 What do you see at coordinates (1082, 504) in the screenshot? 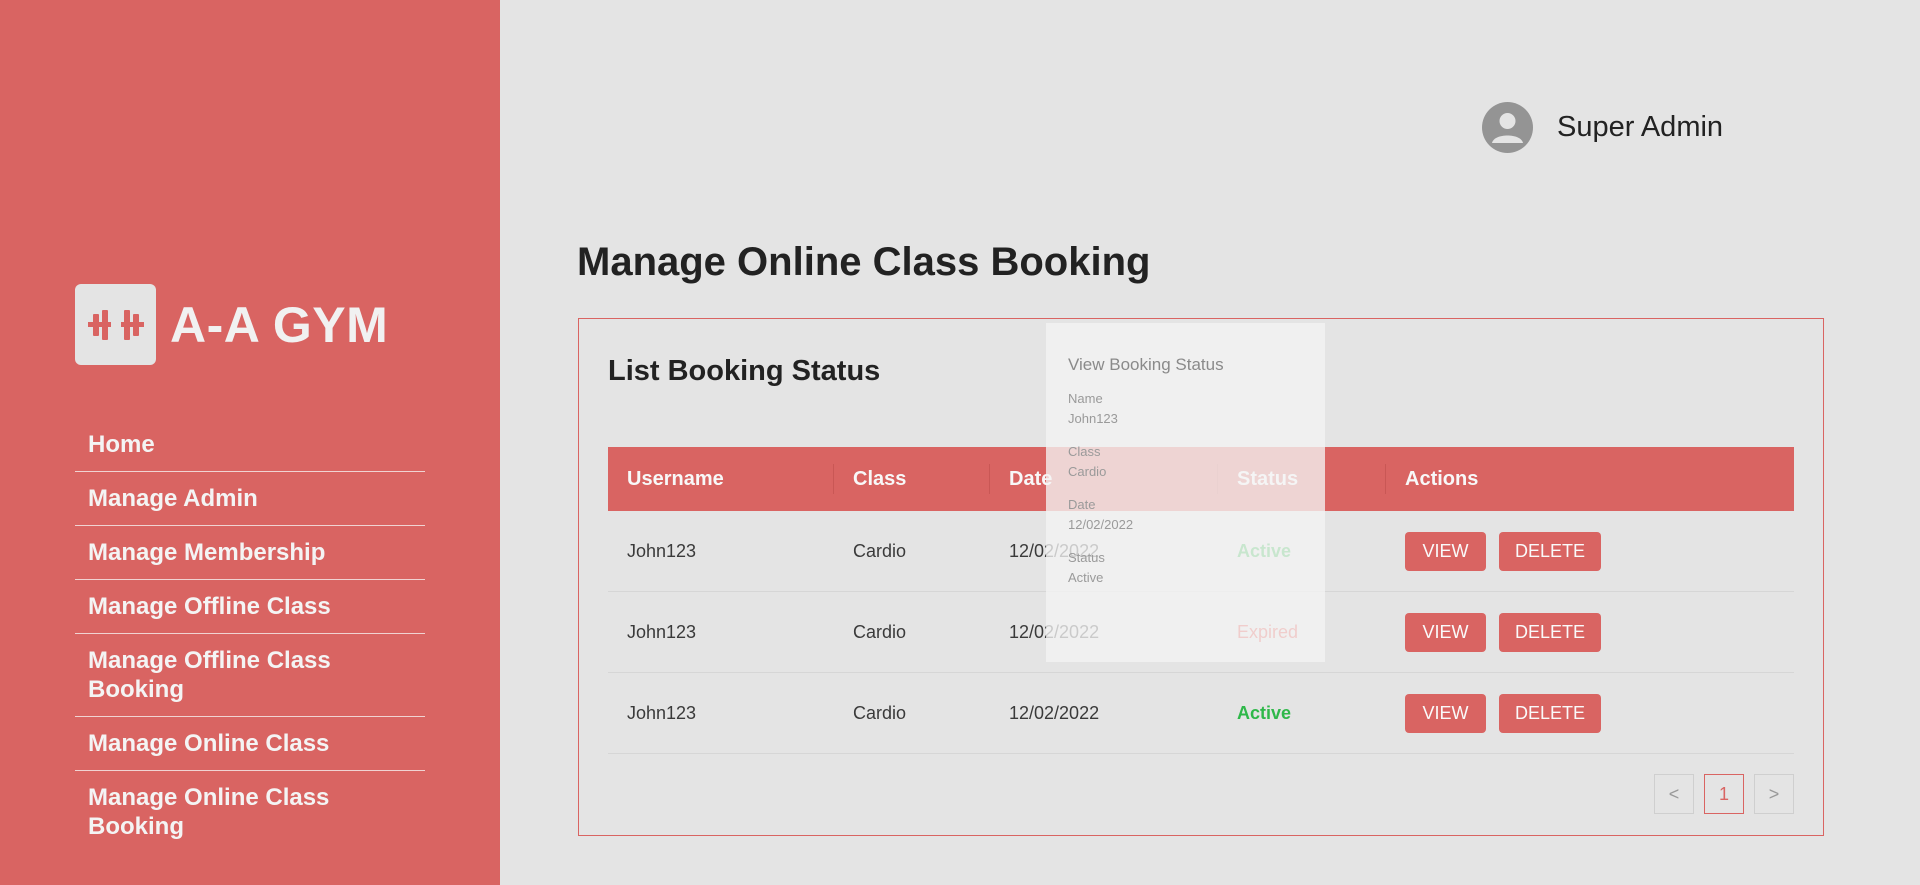
I see `field-label-date: Date` at bounding box center [1082, 504].